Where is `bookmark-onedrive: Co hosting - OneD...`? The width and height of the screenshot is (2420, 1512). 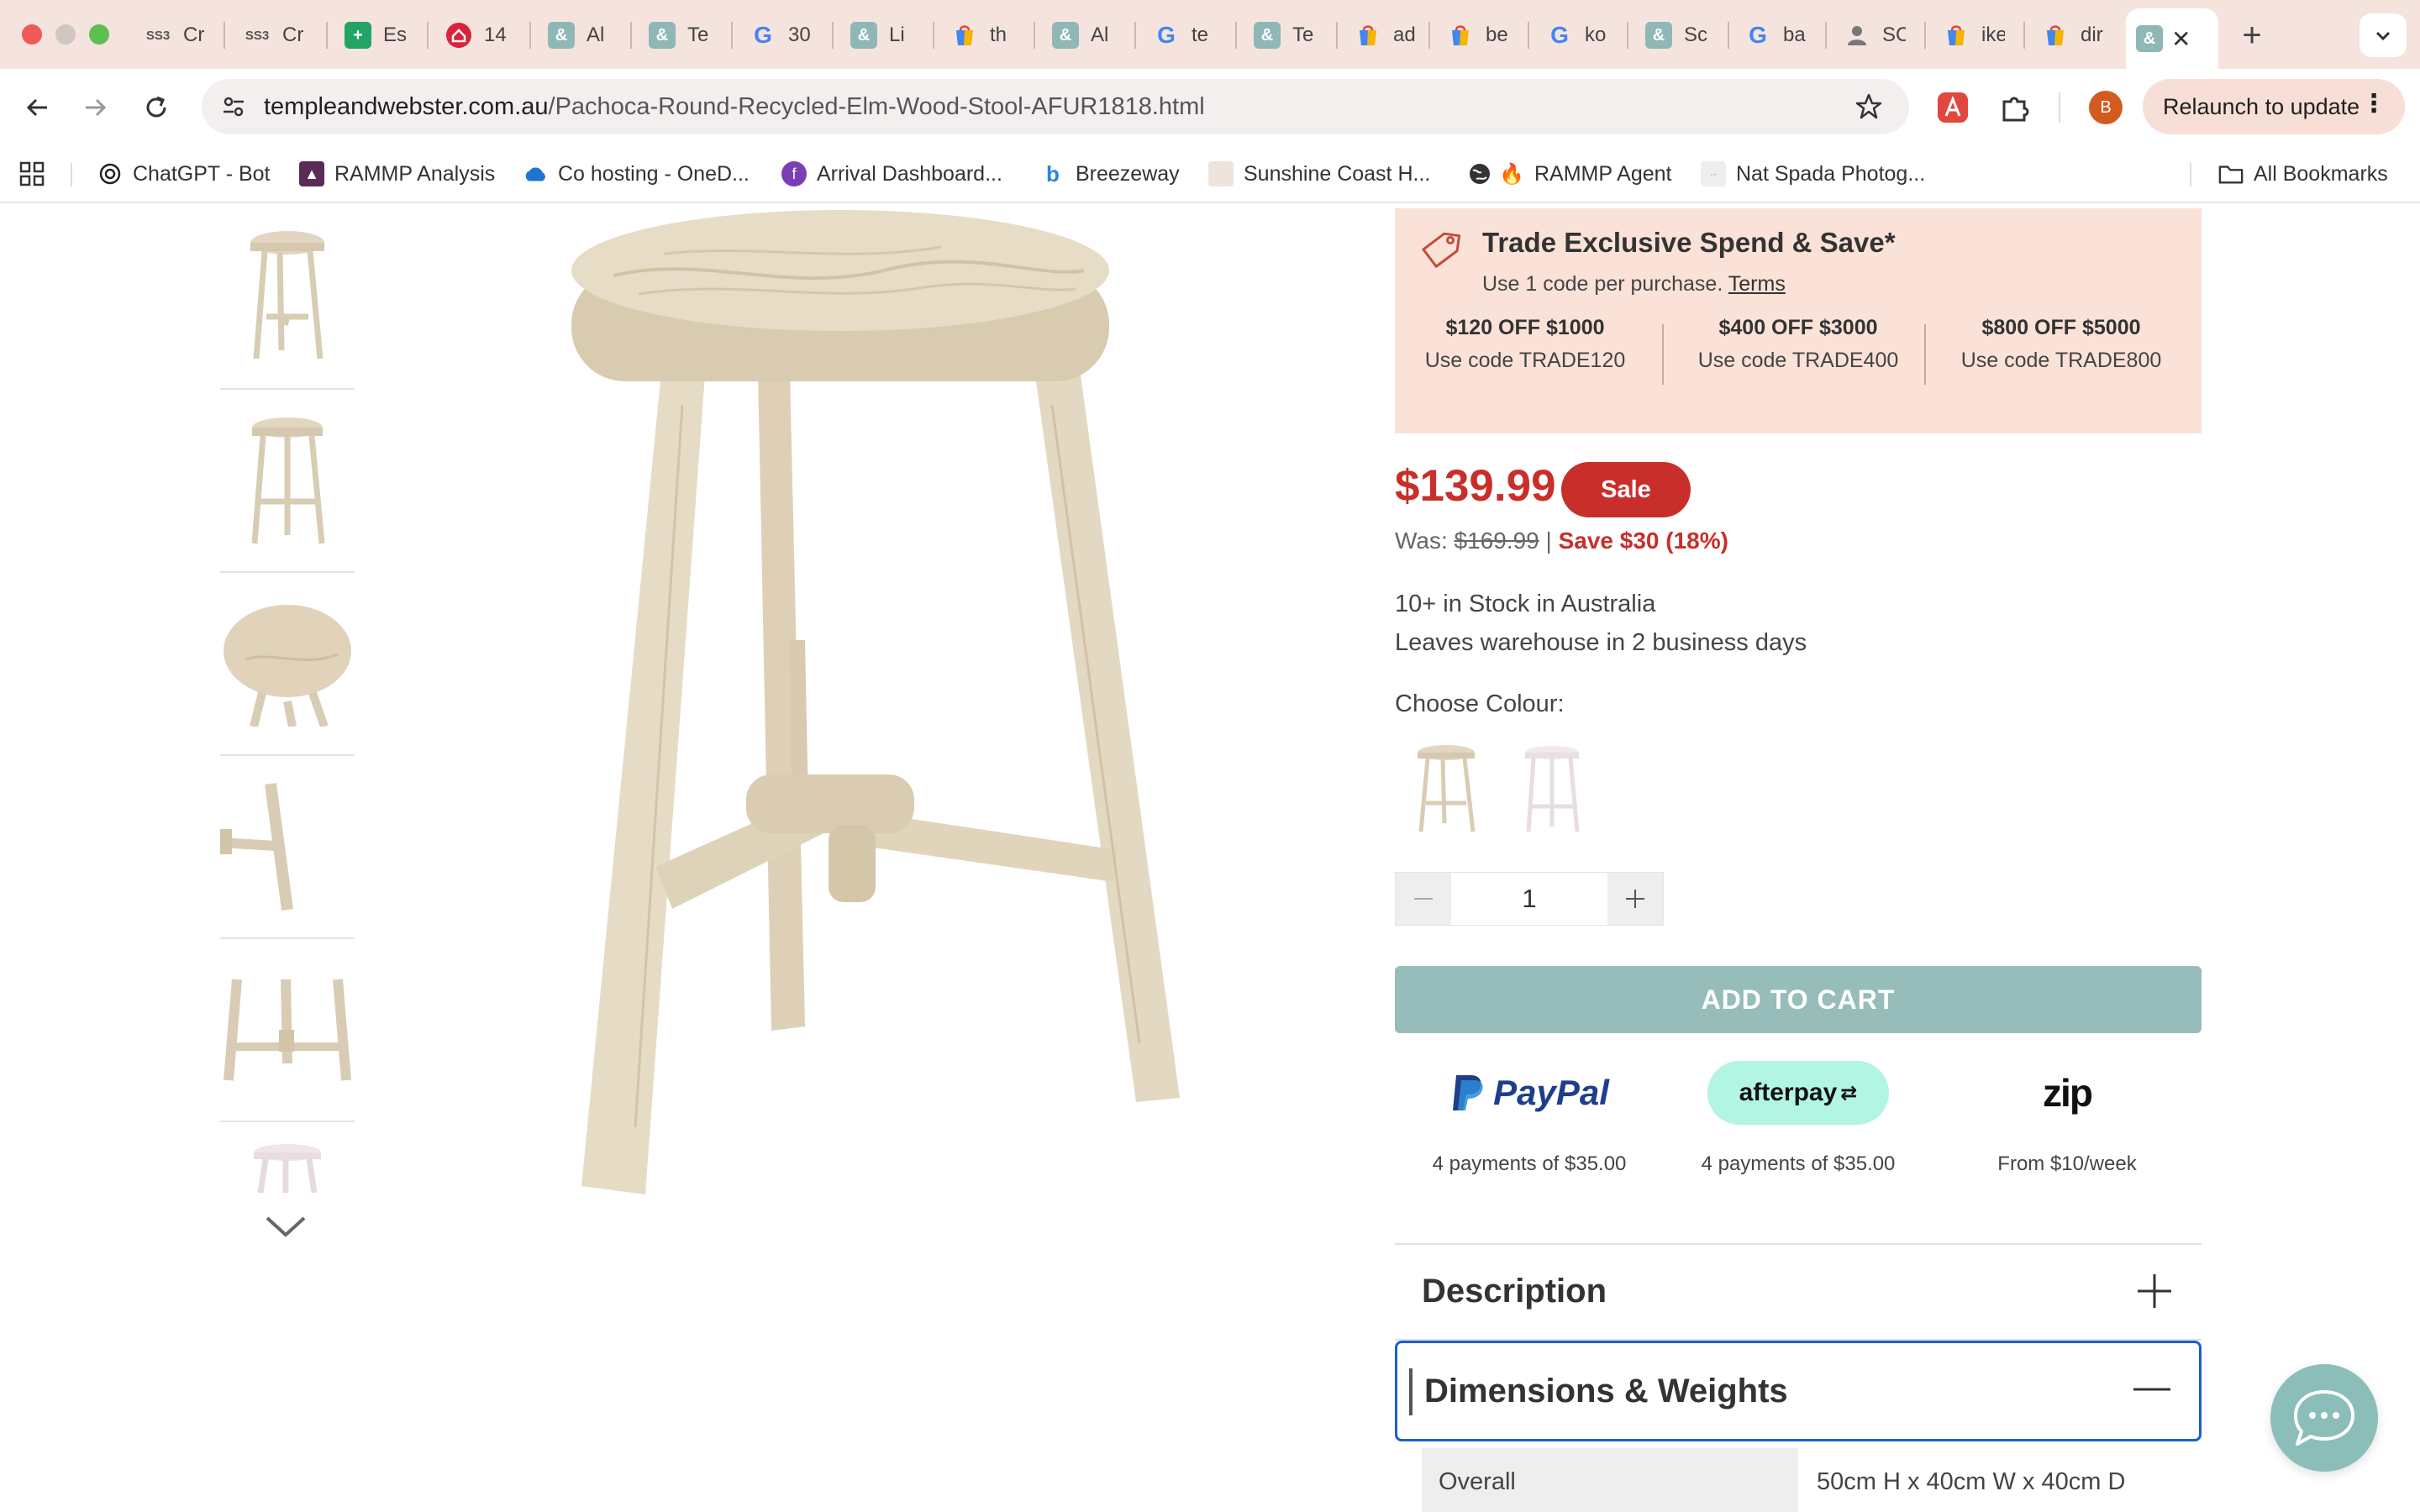 bookmark-onedrive: Co hosting - OneD... is located at coordinates (636, 174).